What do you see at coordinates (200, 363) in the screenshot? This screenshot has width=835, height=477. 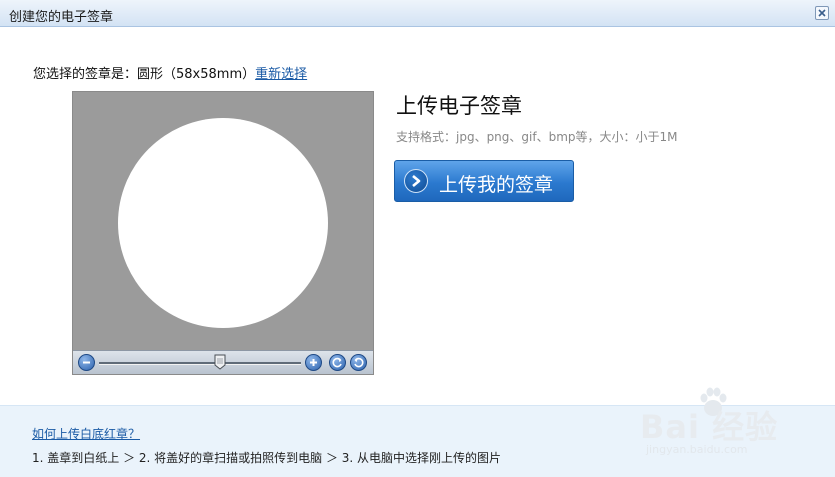 I see `zoom-slider-track` at bounding box center [200, 363].